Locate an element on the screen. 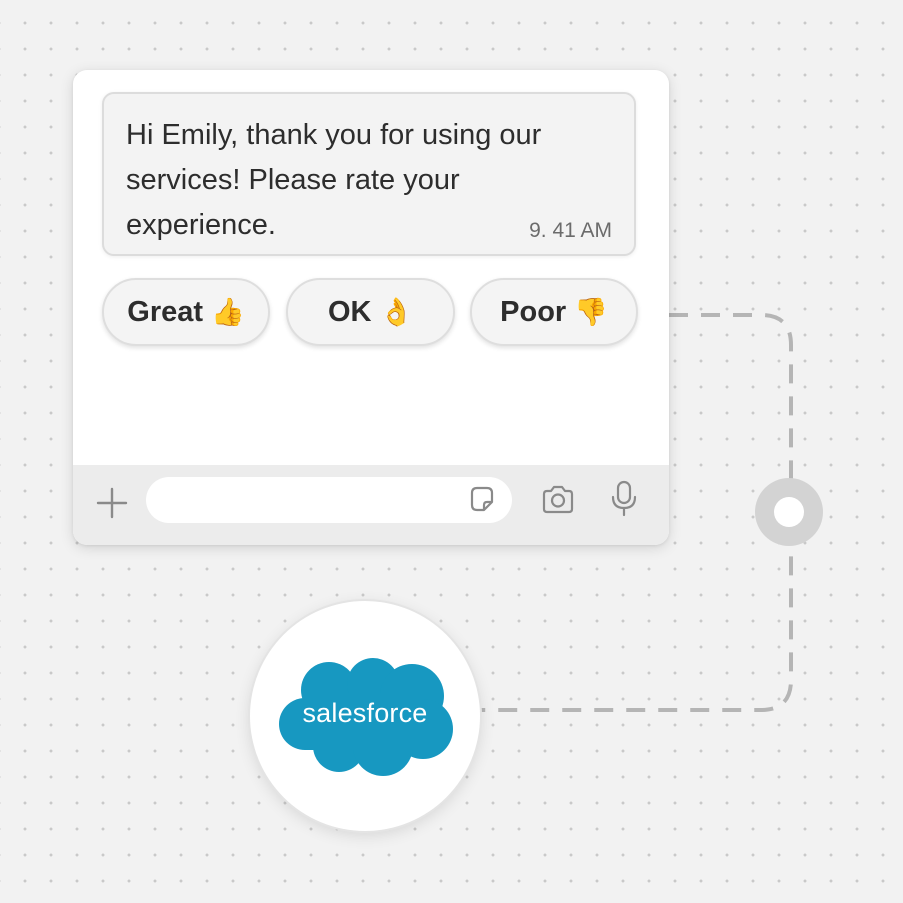  quick-reply-label: Great is located at coordinates (165, 311).